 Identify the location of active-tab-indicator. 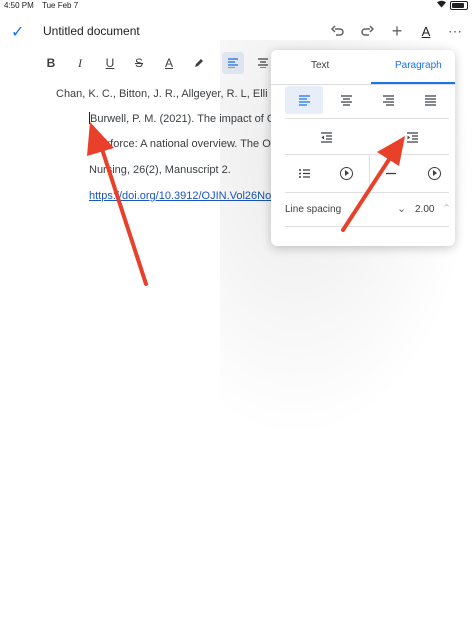
(413, 83).